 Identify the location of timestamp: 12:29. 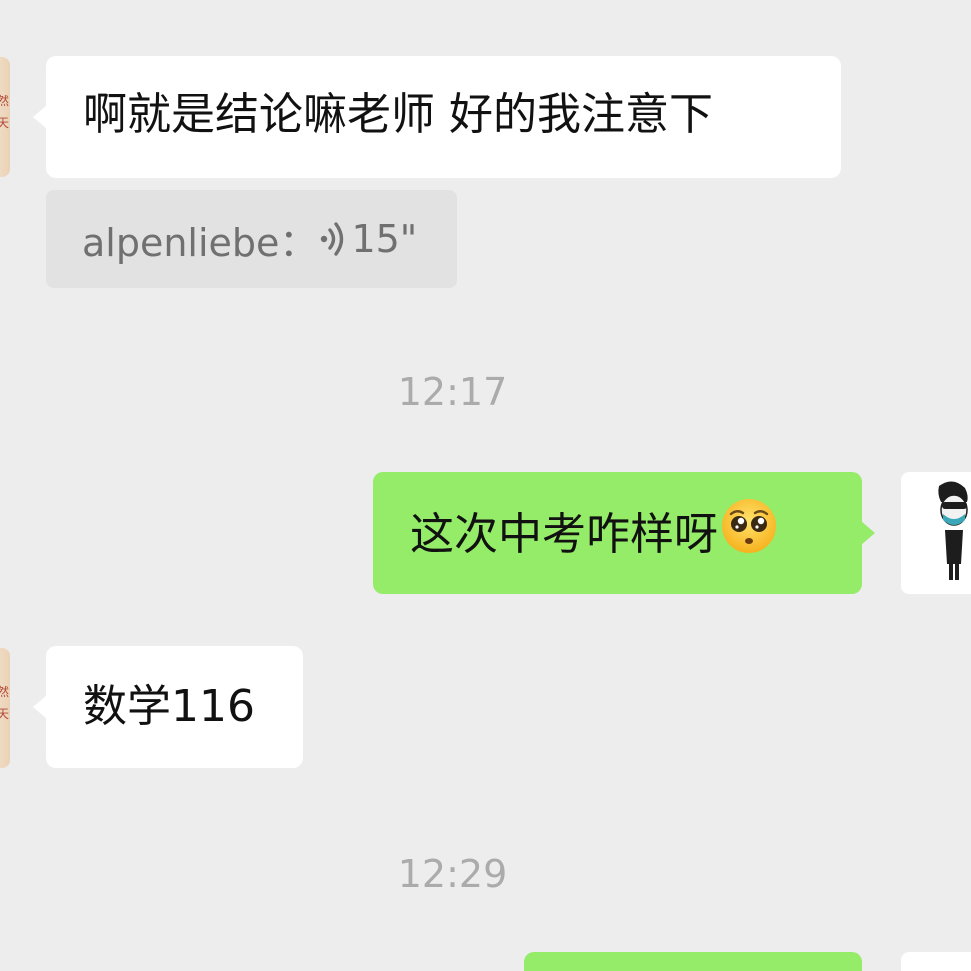
(452, 874).